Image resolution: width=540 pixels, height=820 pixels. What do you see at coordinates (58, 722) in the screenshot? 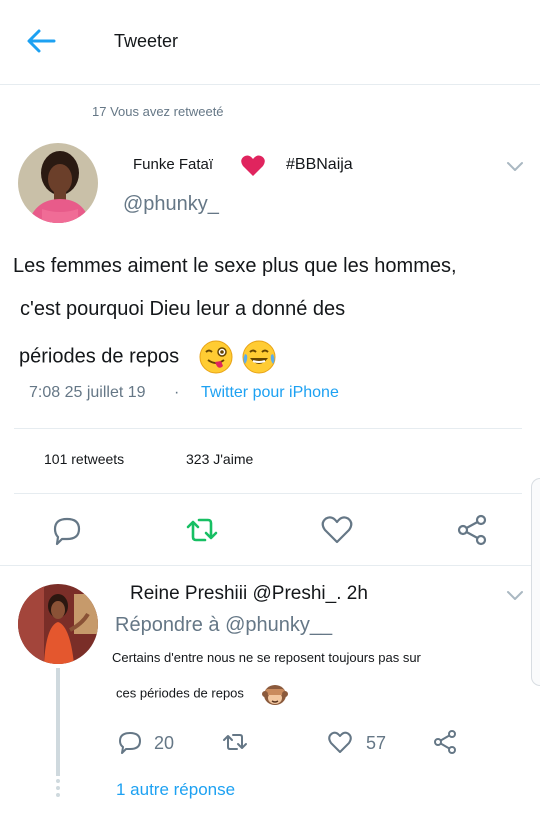
I see `thread-line` at bounding box center [58, 722].